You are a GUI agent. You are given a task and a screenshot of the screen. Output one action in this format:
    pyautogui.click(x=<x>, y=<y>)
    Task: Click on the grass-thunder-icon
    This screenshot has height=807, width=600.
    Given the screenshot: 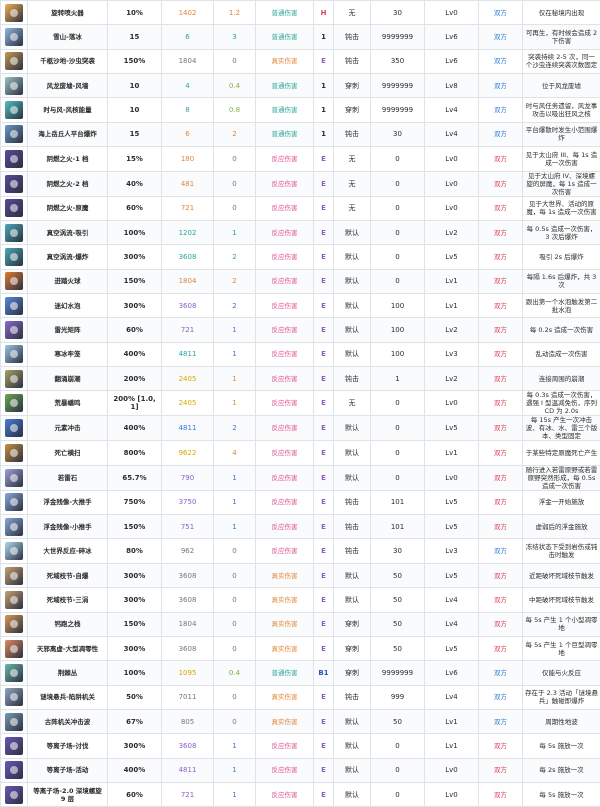 What is the action you would take?
    pyautogui.click(x=14, y=478)
    